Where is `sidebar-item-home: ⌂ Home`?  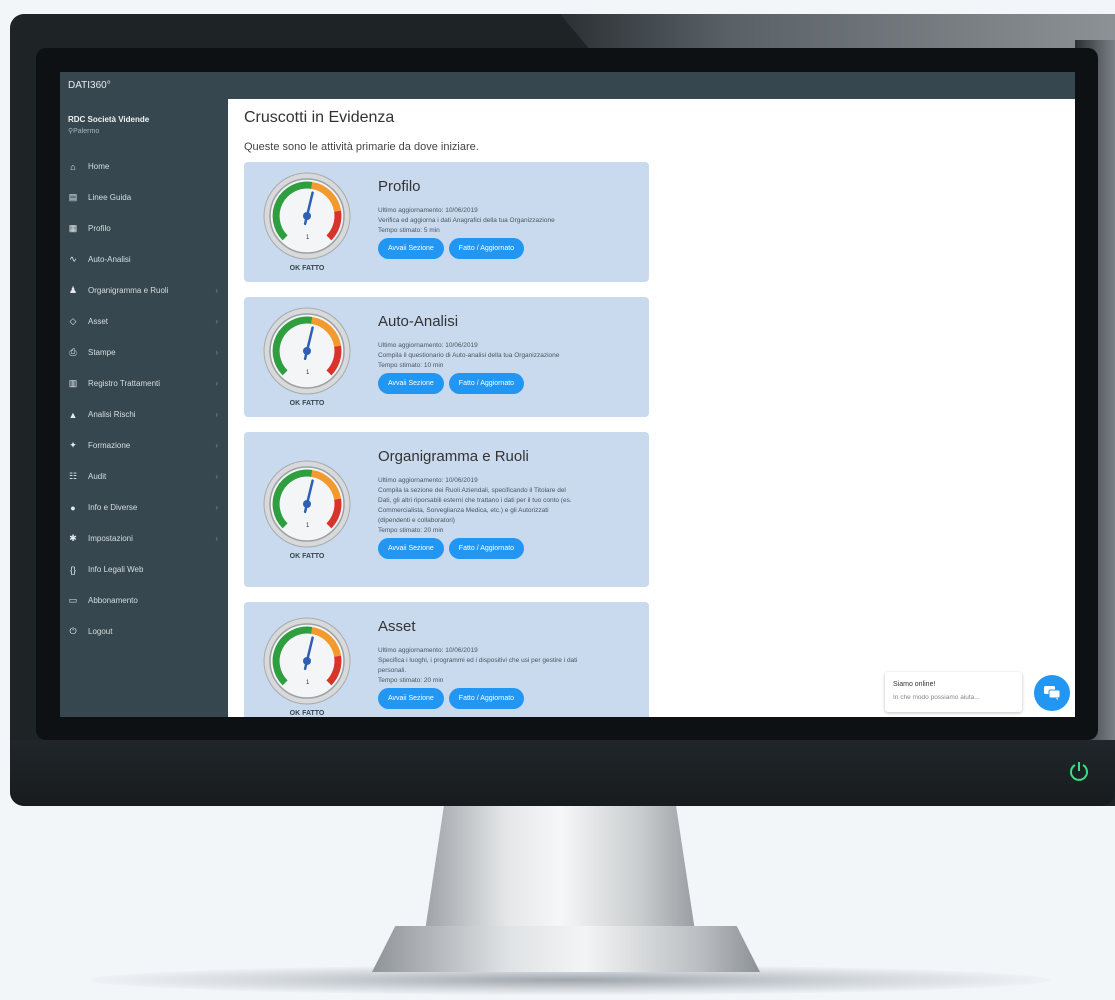 sidebar-item-home: ⌂ Home is located at coordinates (144, 166).